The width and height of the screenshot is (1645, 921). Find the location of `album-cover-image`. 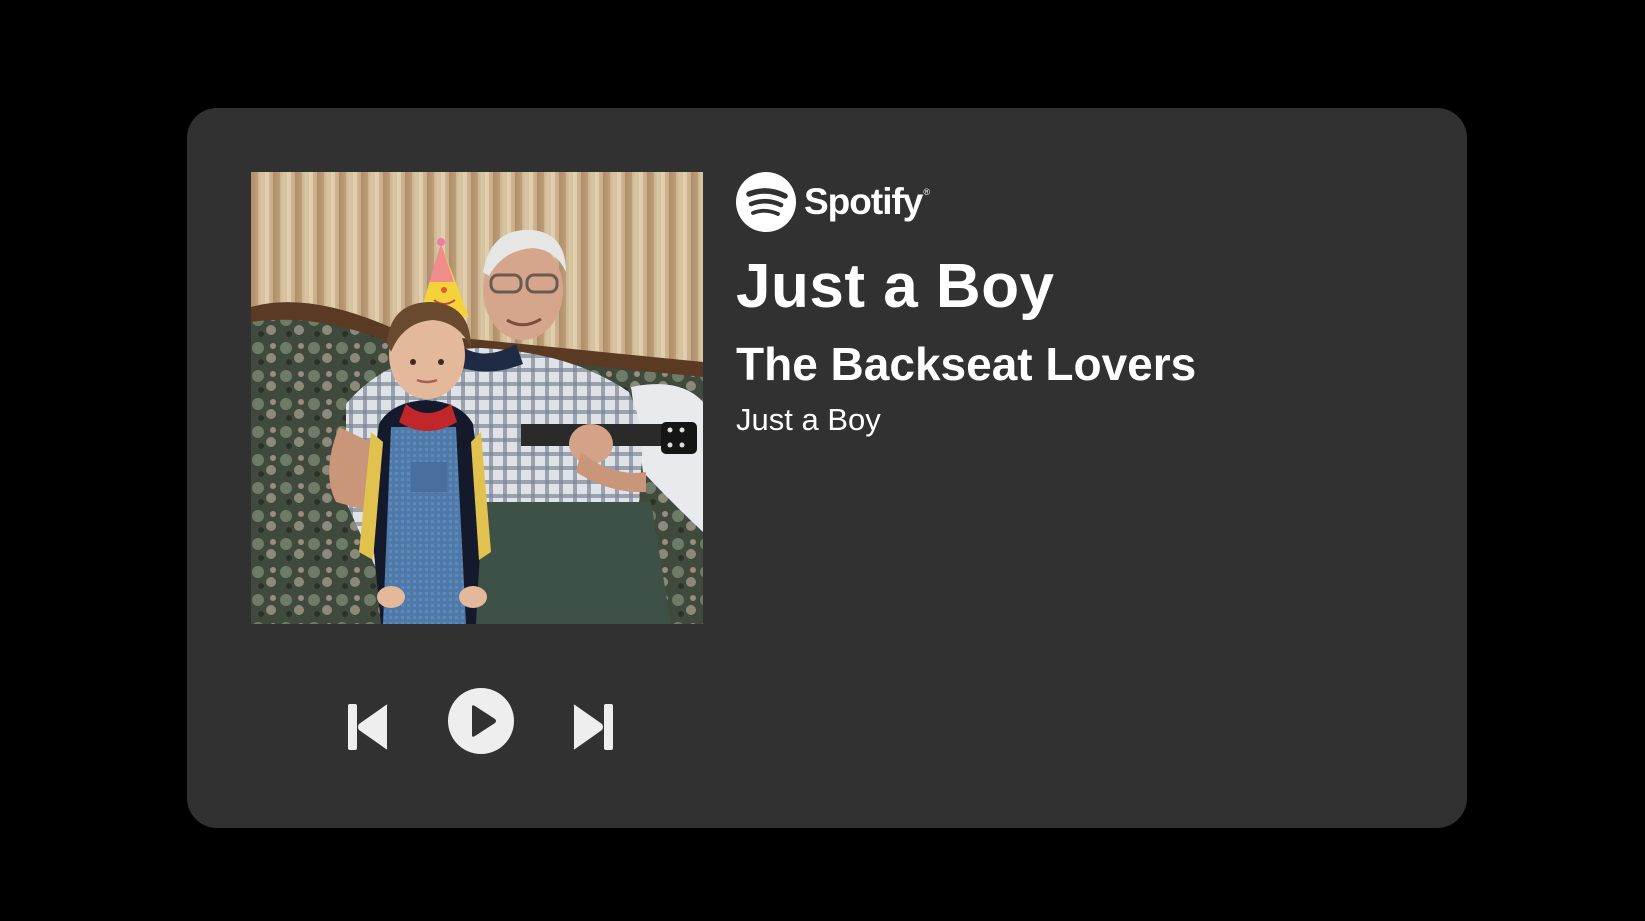

album-cover-image is located at coordinates (477, 398).